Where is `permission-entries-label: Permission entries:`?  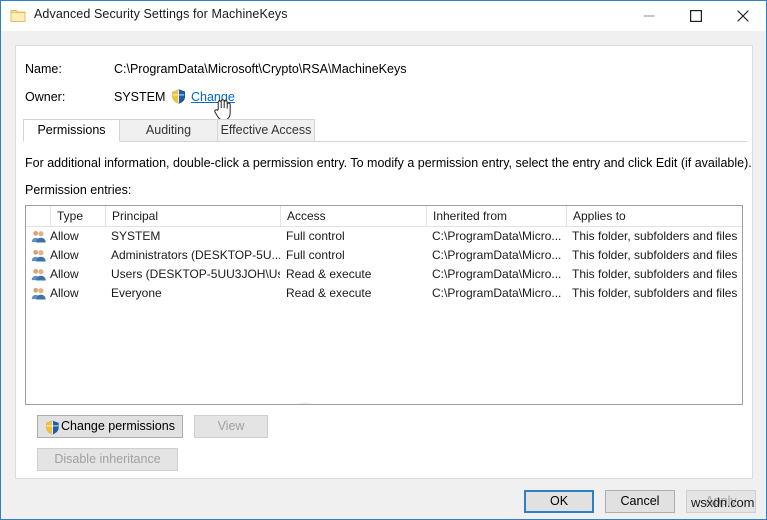
permission-entries-label: Permission entries: is located at coordinates (78, 190).